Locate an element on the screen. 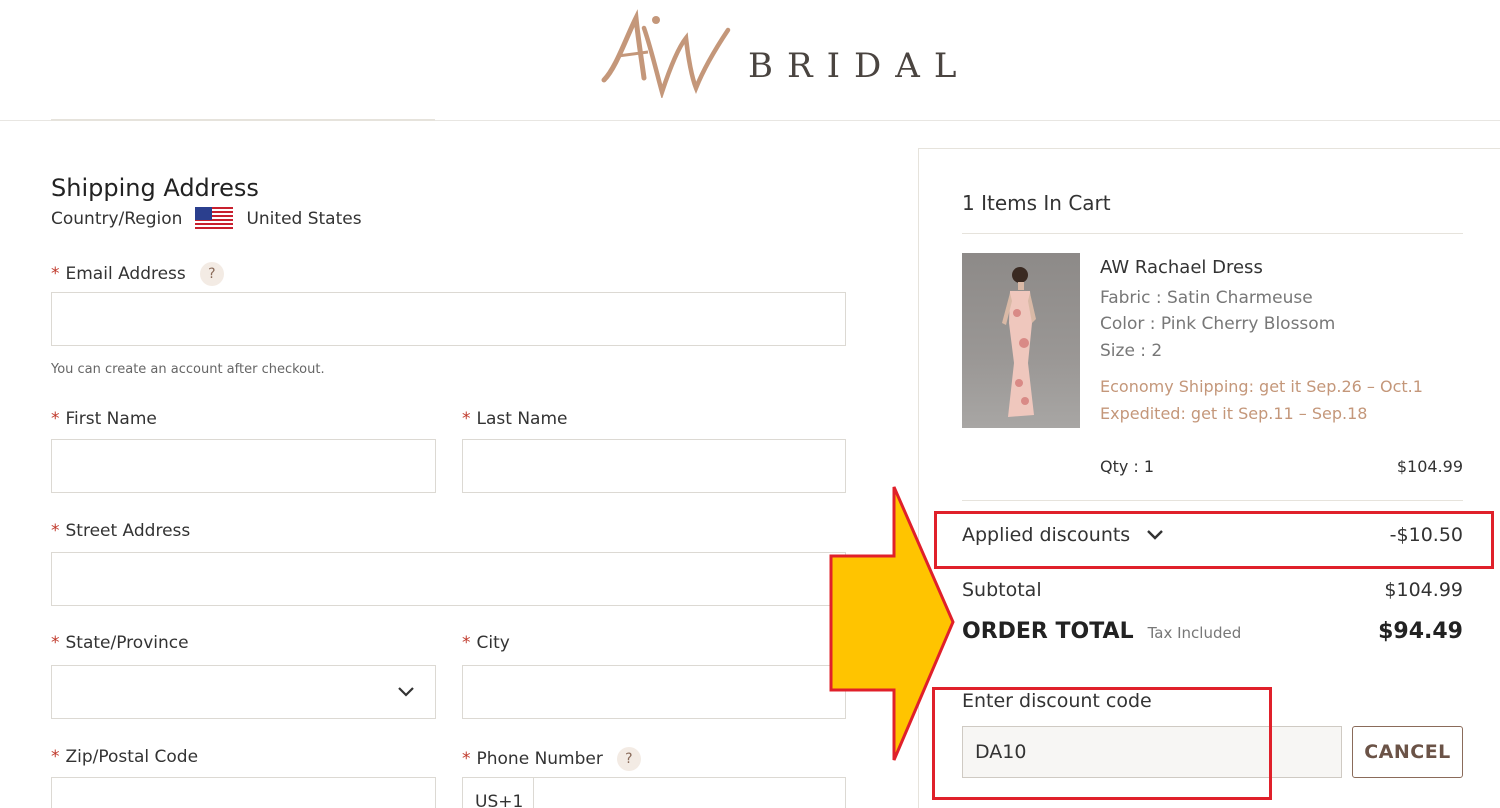  brand-logo: BRIDAL is located at coordinates (786, 53).